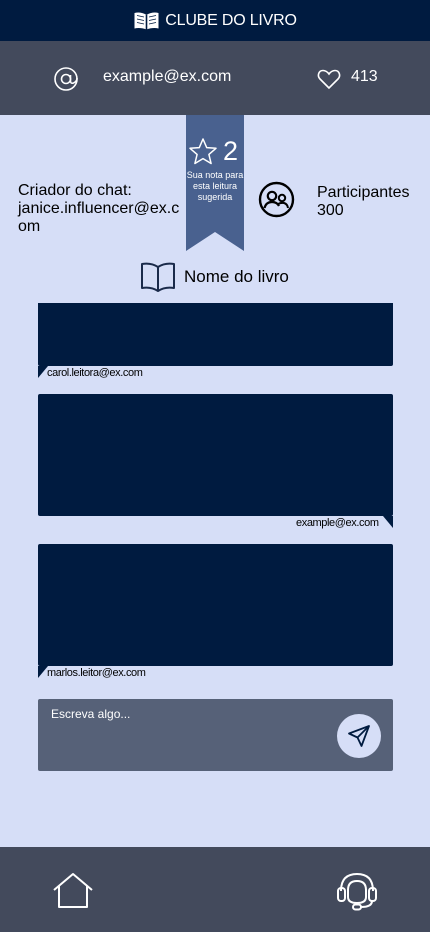 The width and height of the screenshot is (430, 932). Describe the element at coordinates (95, 373) in the screenshot. I see `message-author: carol.leitora@ex.com` at that location.